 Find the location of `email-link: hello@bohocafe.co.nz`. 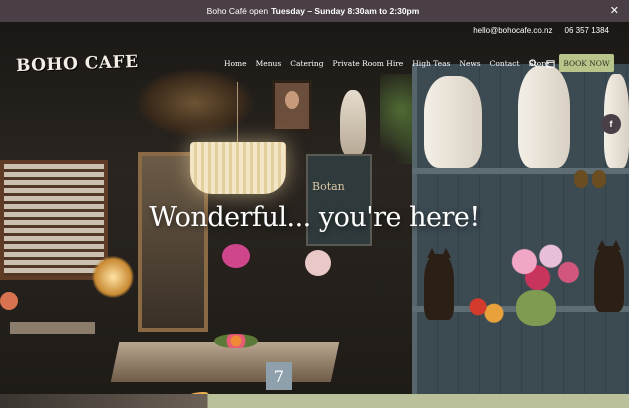

email-link: hello@bohocafe.co.nz is located at coordinates (512, 30).